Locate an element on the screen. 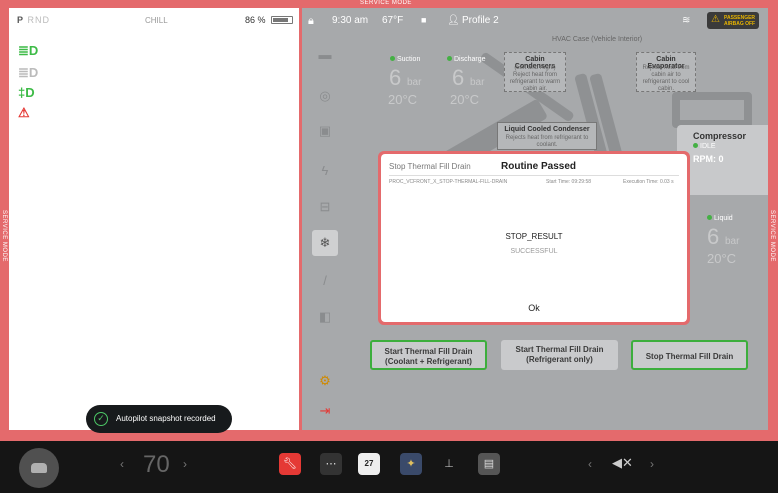 The height and width of the screenshot is (493, 778). discharge-label: Discharge is located at coordinates (466, 59).